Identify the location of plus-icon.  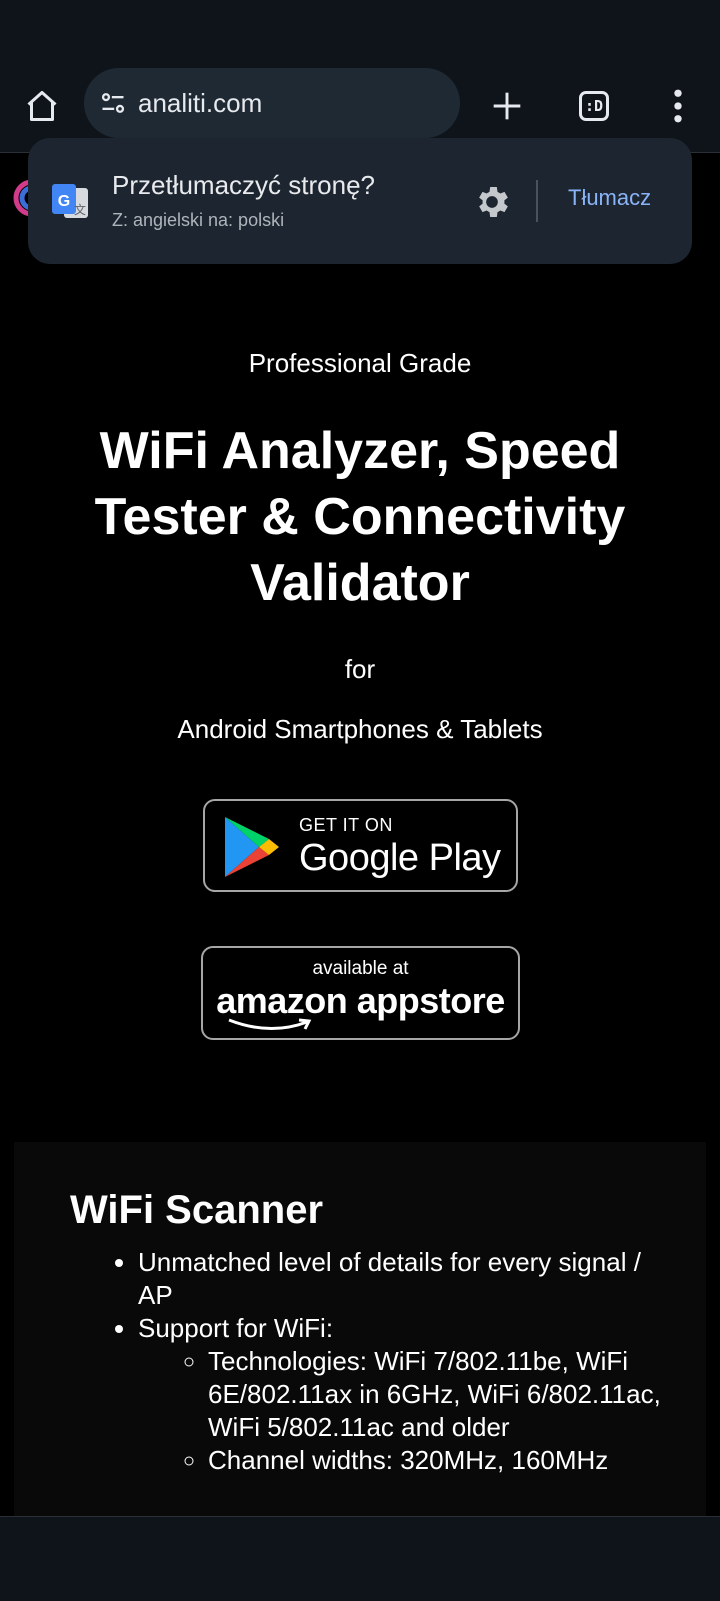
(507, 106).